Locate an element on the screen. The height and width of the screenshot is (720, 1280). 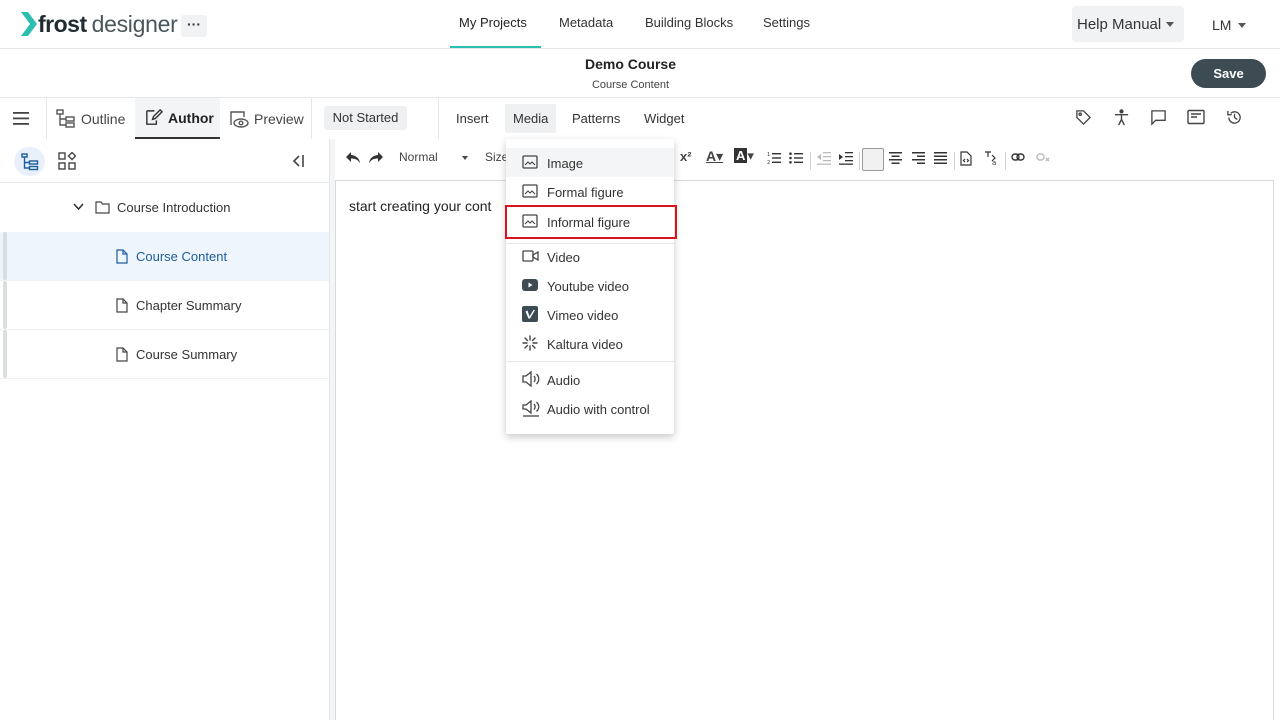
tab-author: Author is located at coordinates (177, 118).